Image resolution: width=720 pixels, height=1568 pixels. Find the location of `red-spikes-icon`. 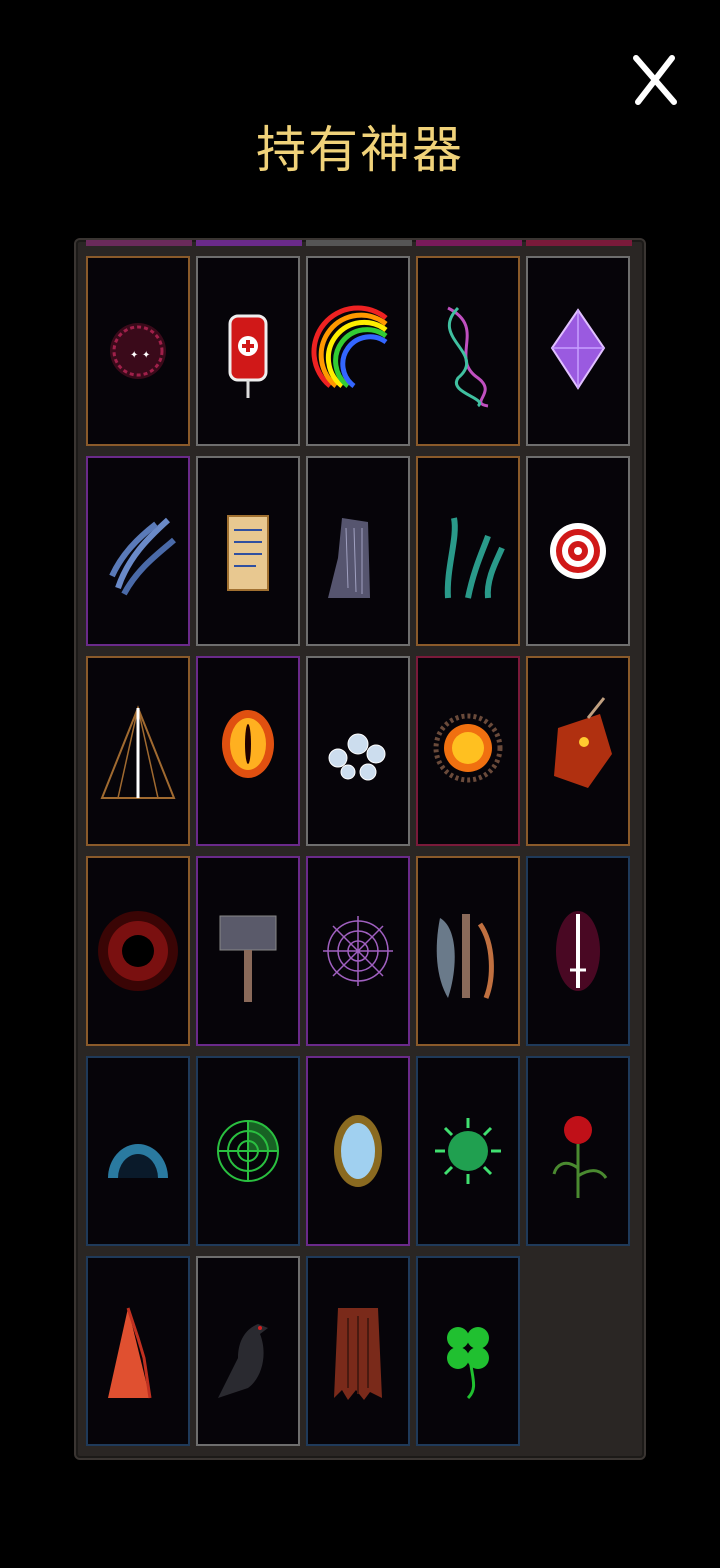

red-spikes-icon is located at coordinates (130, 1353).